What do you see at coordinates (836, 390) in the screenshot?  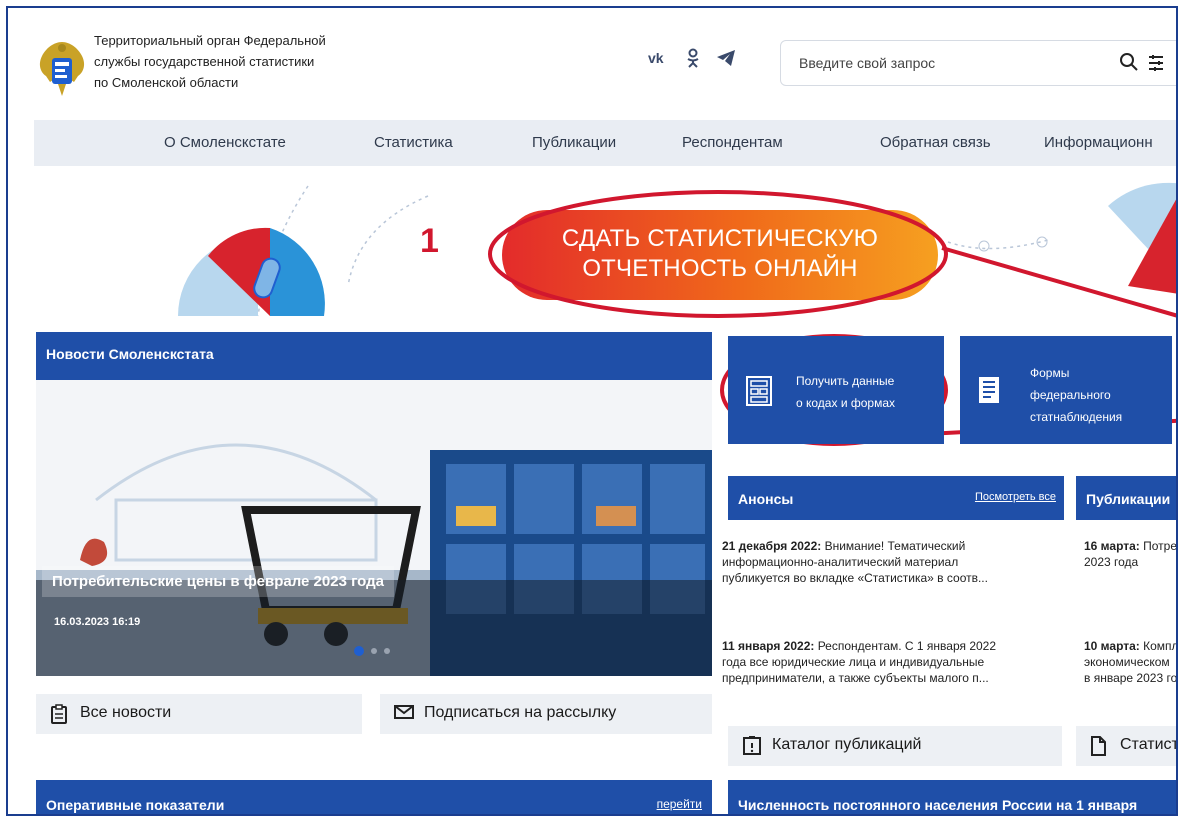 I see `codes-and-forms-tile: Получить данные о кодах и формах` at bounding box center [836, 390].